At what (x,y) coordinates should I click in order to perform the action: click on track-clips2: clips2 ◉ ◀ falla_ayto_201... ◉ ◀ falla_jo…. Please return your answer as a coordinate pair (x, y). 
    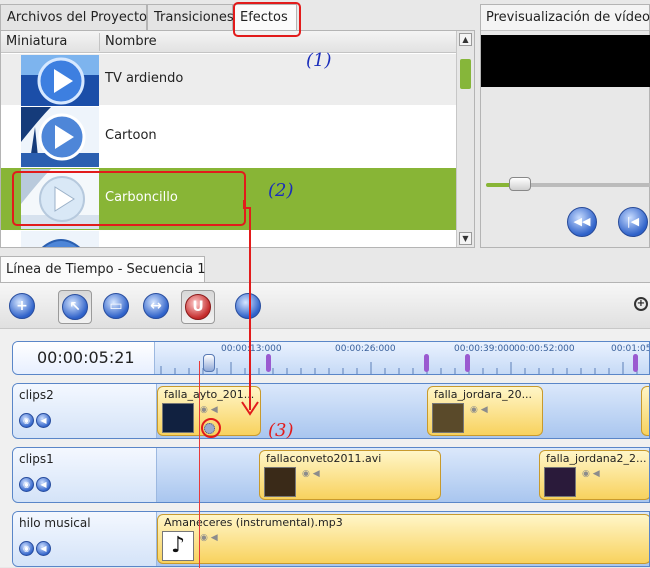
    Looking at the image, I should click on (331, 411).